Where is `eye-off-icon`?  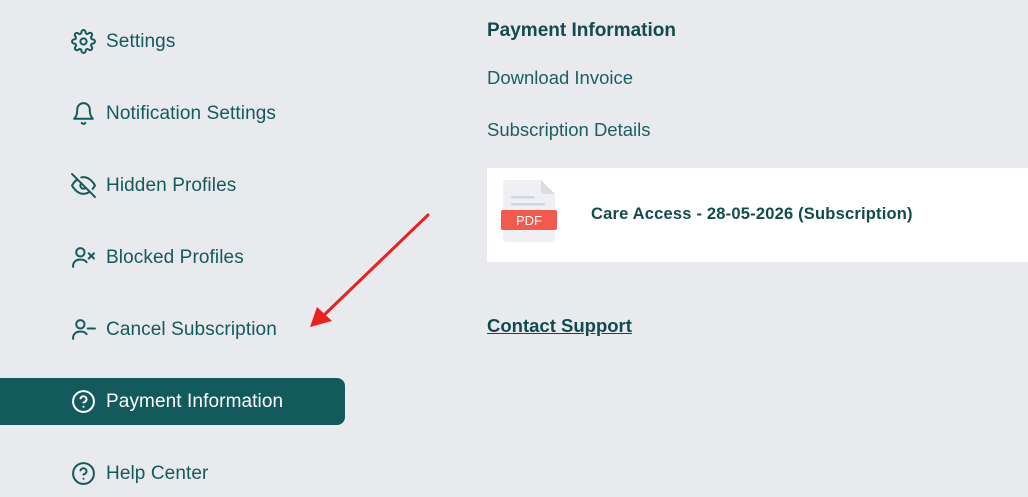 eye-off-icon is located at coordinates (83, 185).